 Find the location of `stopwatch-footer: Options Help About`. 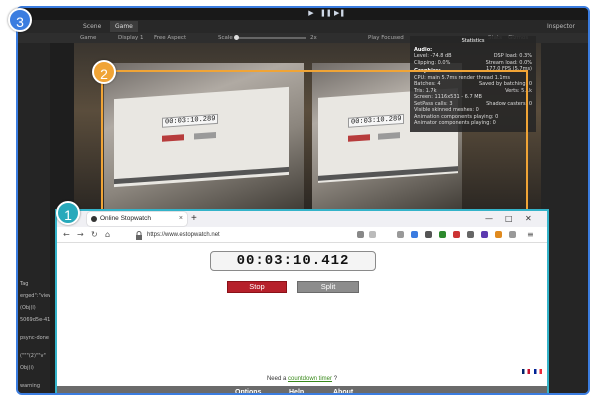

stopwatch-footer: Options Help About is located at coordinates (302, 389).